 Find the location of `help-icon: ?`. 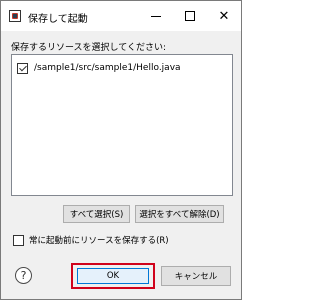

help-icon: ? is located at coordinates (23, 275).